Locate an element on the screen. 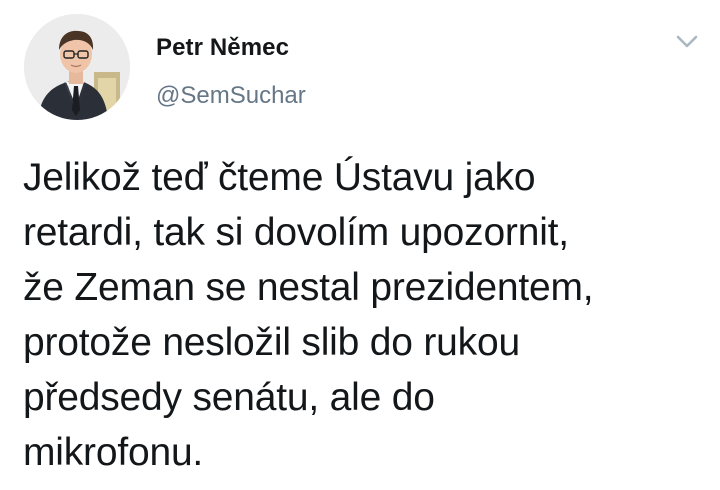 The image size is (720, 490). tweet-text-line: mikrofonu. is located at coordinates (113, 452).